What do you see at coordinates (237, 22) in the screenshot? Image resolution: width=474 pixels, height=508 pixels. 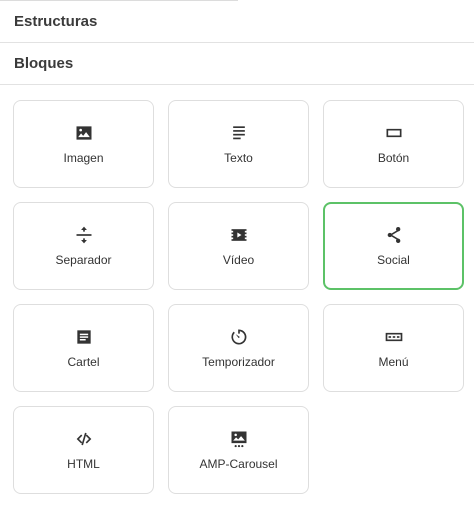 I see `section-header-estructuras: Estructuras` at bounding box center [237, 22].